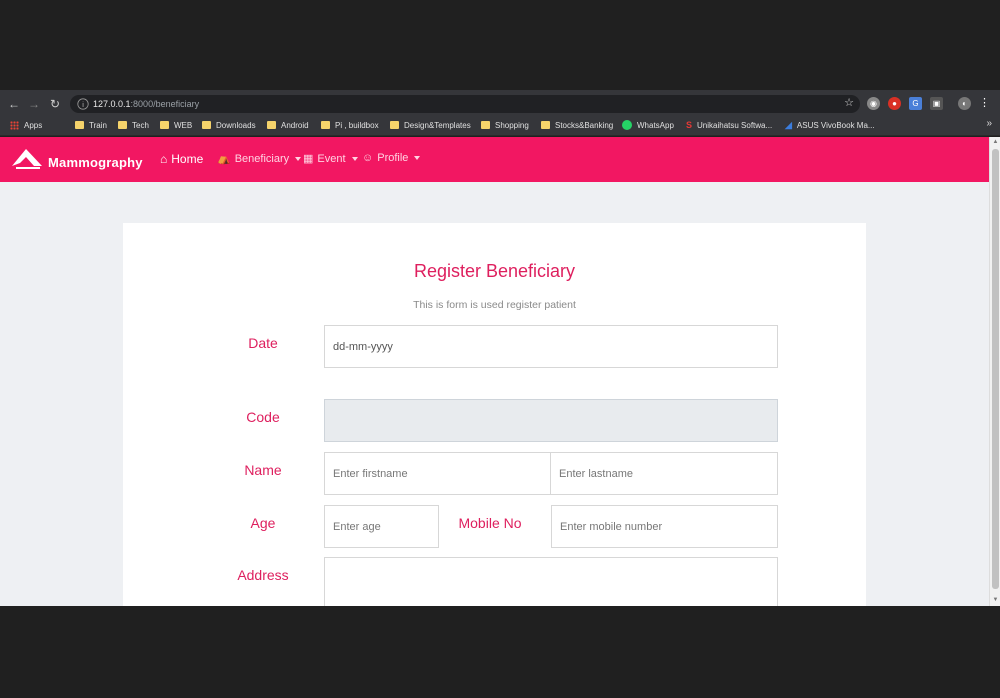 This screenshot has height=698, width=1000. I want to click on whatsapp-icon, so click(627, 125).